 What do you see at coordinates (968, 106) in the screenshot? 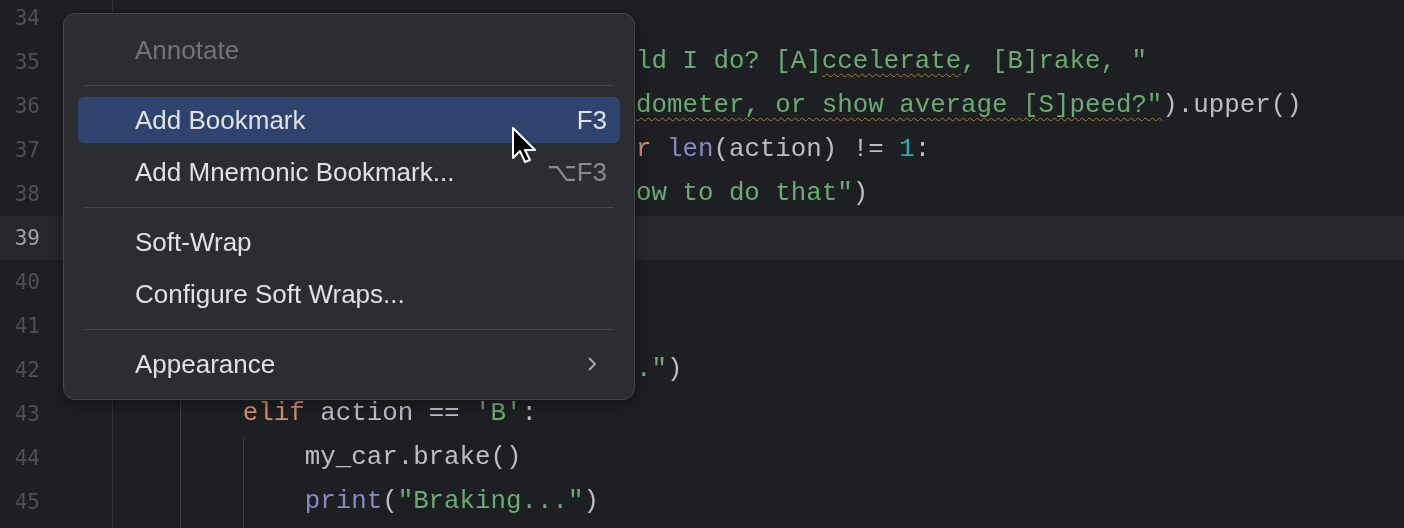
I see `code-line: dometer, or show average [S]peed?").upper()` at bounding box center [968, 106].